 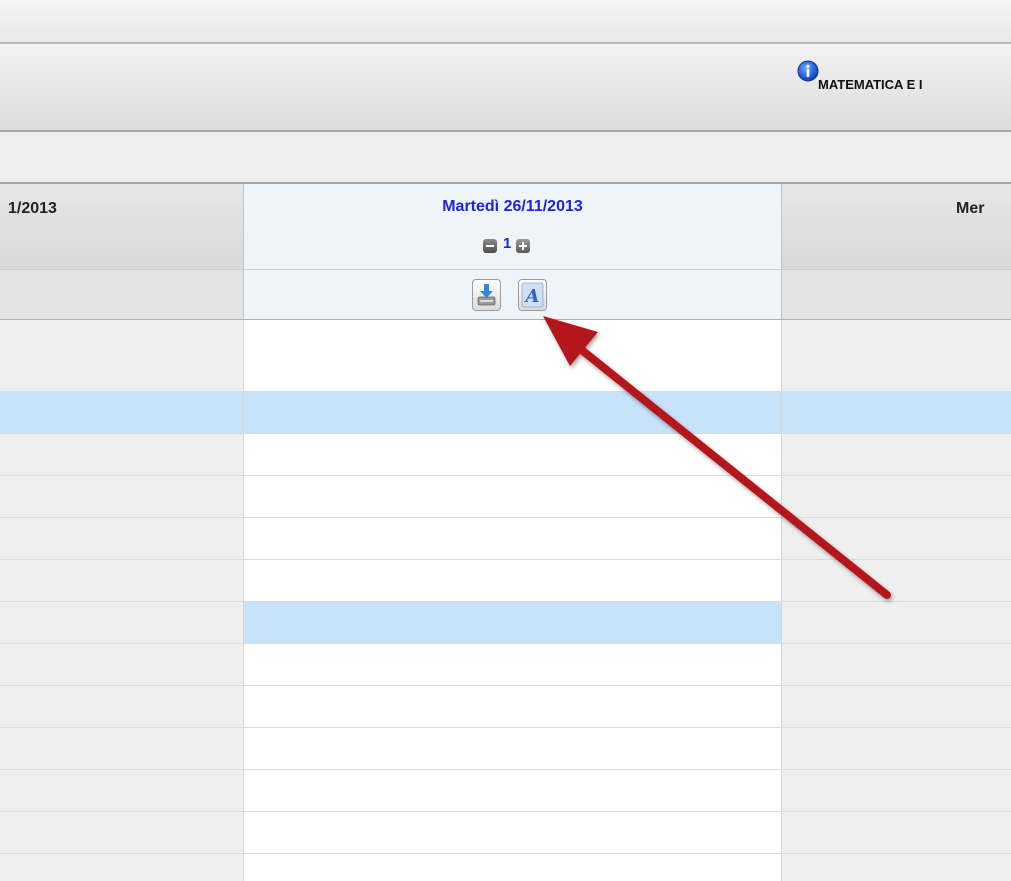 What do you see at coordinates (808, 71) in the screenshot?
I see `info-icon` at bounding box center [808, 71].